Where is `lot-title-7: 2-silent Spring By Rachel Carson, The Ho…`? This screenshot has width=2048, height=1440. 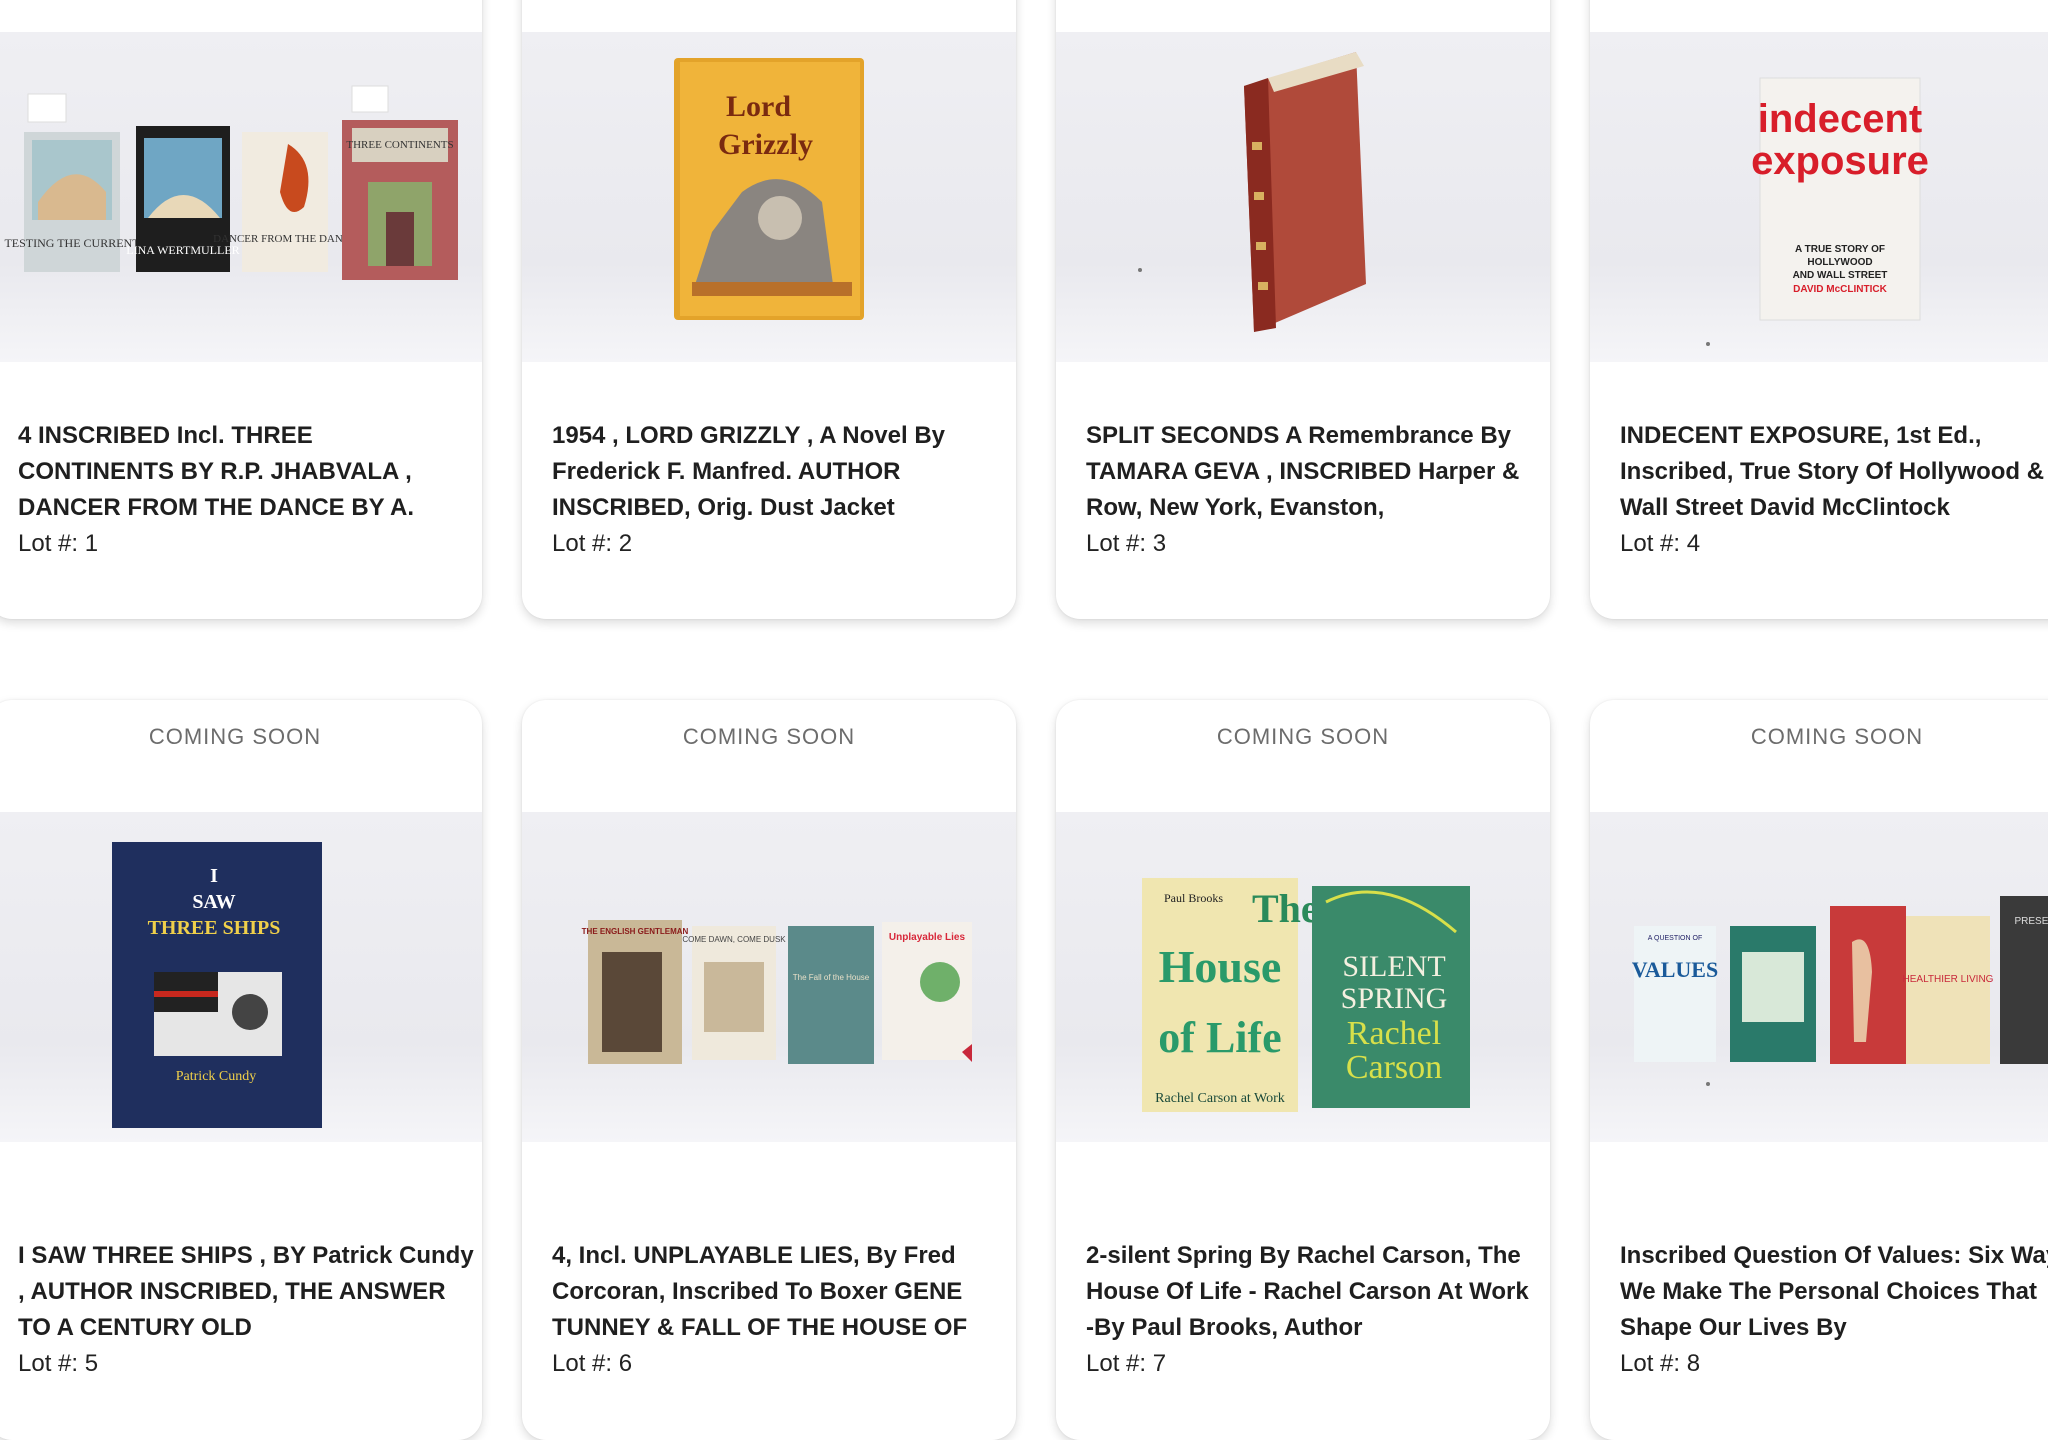 lot-title-7: 2-silent Spring By Rachel Carson, The Ho… is located at coordinates (1314, 1292).